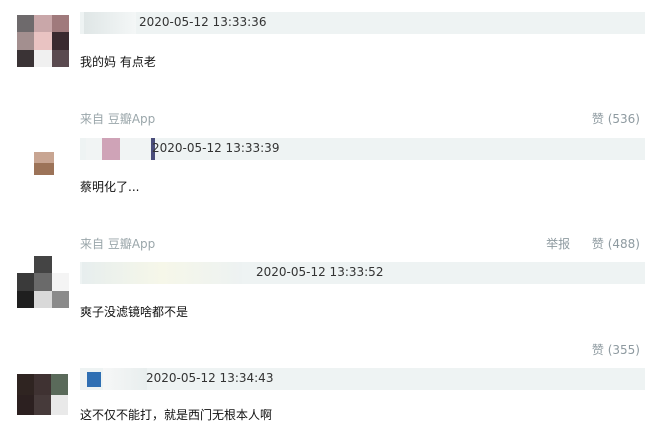  I want to click on comment-text: 我的妈 有点老, so click(118, 62).